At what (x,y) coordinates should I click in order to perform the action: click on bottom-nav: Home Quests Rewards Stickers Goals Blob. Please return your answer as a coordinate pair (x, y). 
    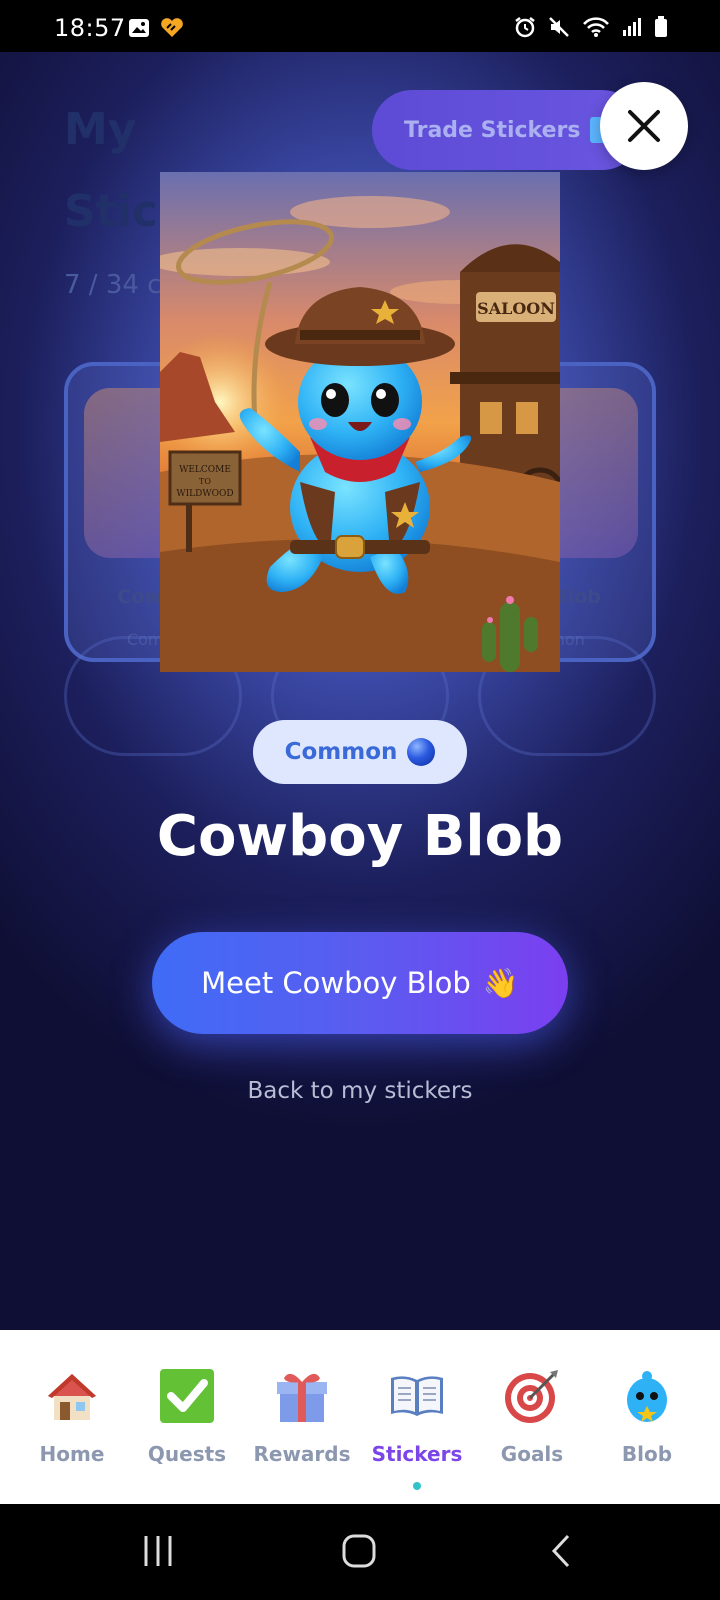
    Looking at the image, I should click on (360, 1417).